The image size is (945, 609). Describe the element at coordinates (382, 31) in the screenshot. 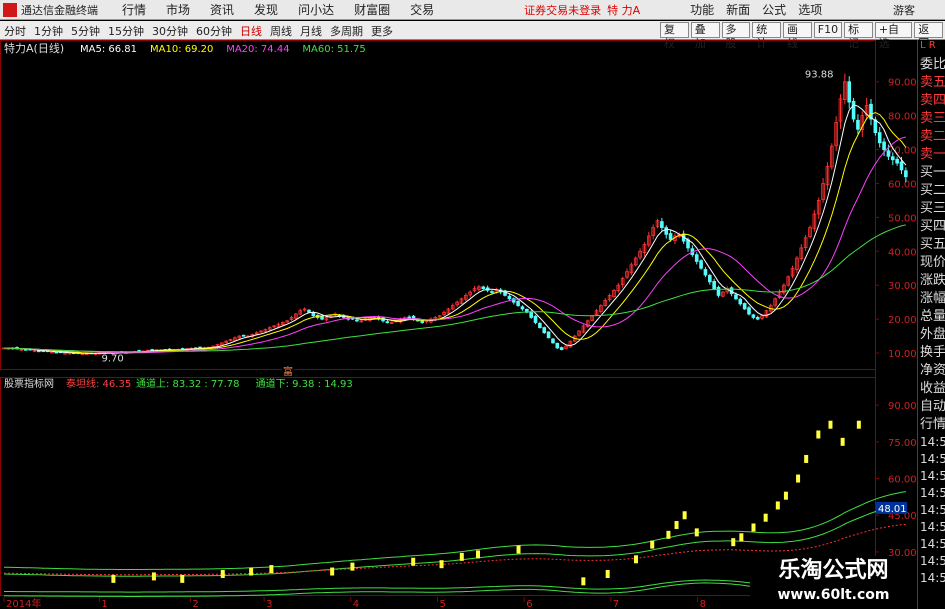

I see `period-tab-10: 更多` at that location.